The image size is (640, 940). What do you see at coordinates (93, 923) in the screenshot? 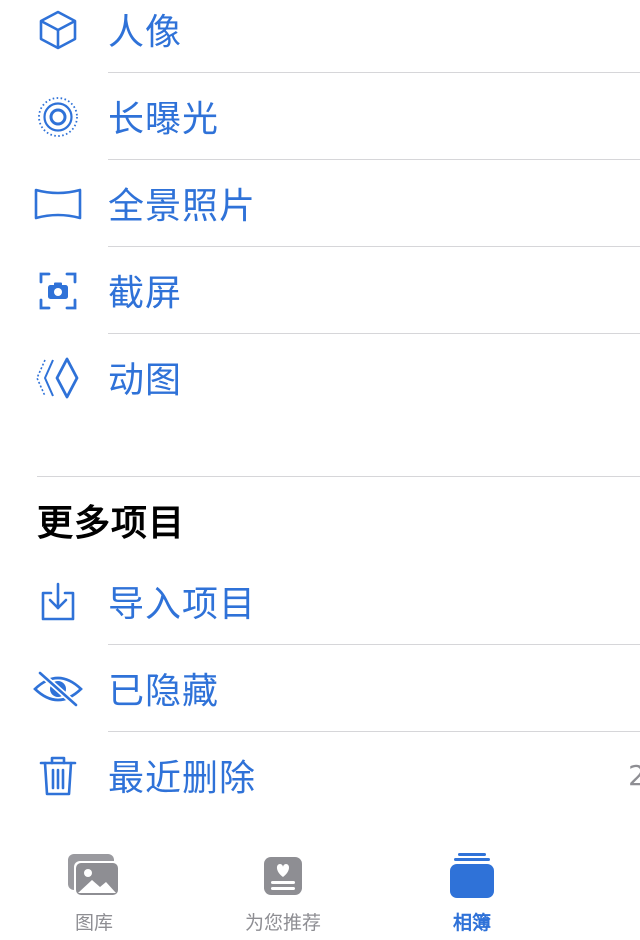
I see `tab-label: 图库` at bounding box center [93, 923].